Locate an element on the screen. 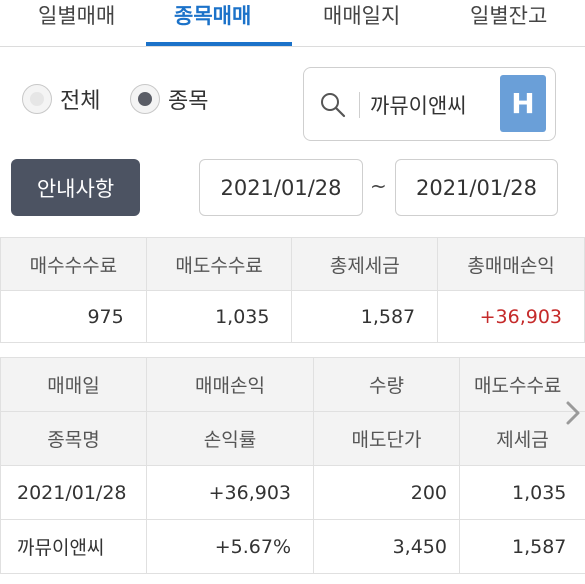 Image resolution: width=585 pixels, height=584 pixels. start-date-field: 2021/01/28 is located at coordinates (281, 187).